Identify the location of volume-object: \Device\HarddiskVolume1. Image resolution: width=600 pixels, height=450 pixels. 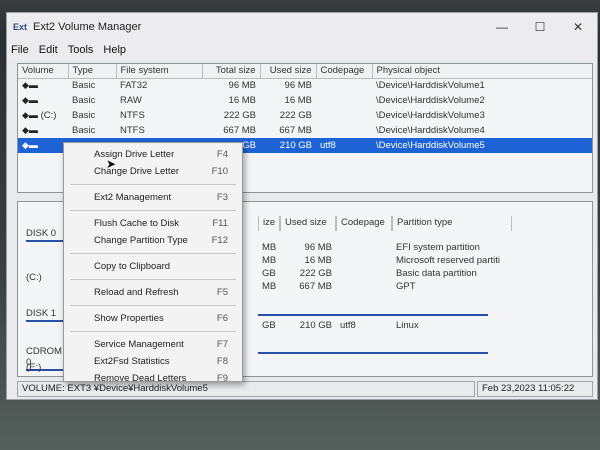
(430, 86).